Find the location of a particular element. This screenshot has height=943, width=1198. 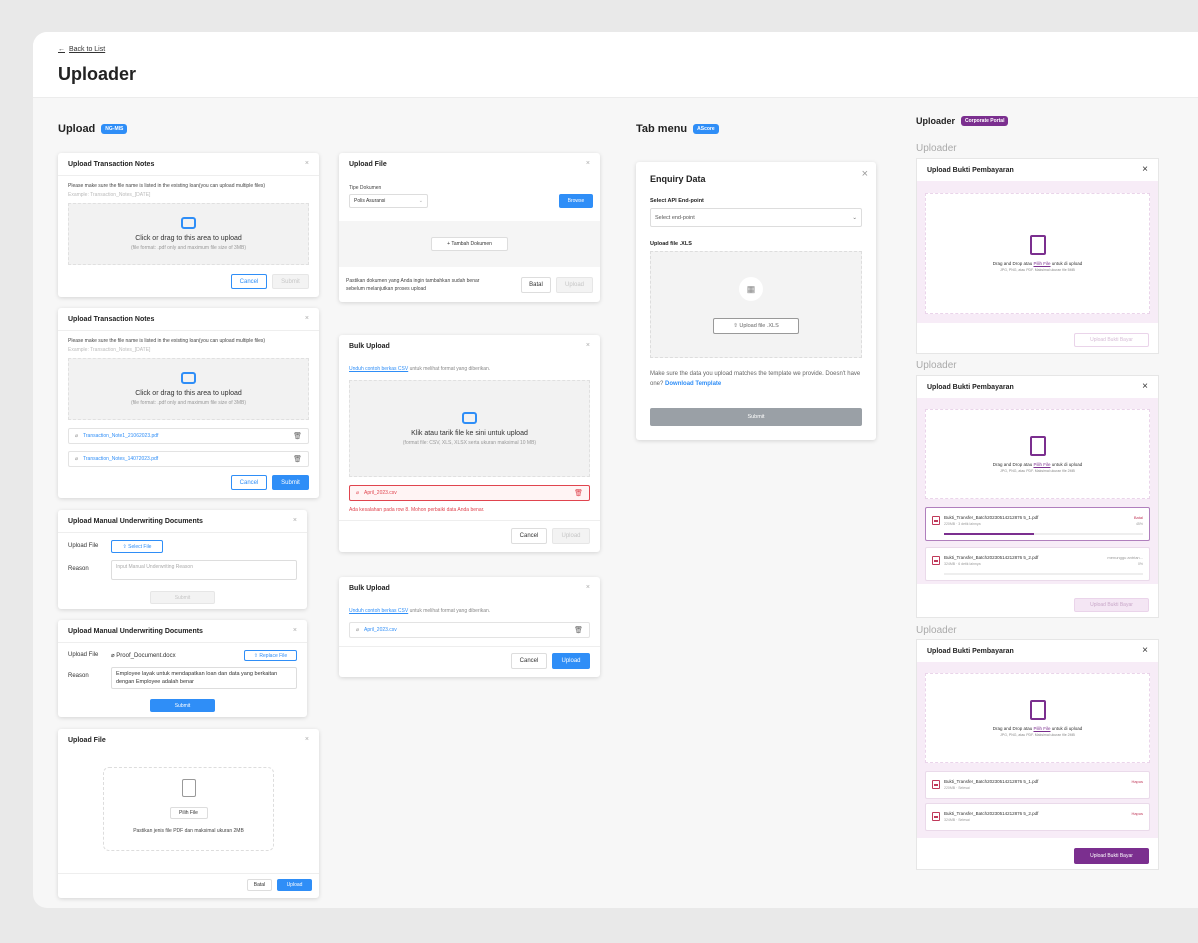

page-header: ← Back to List Uploader is located at coordinates (615, 65).